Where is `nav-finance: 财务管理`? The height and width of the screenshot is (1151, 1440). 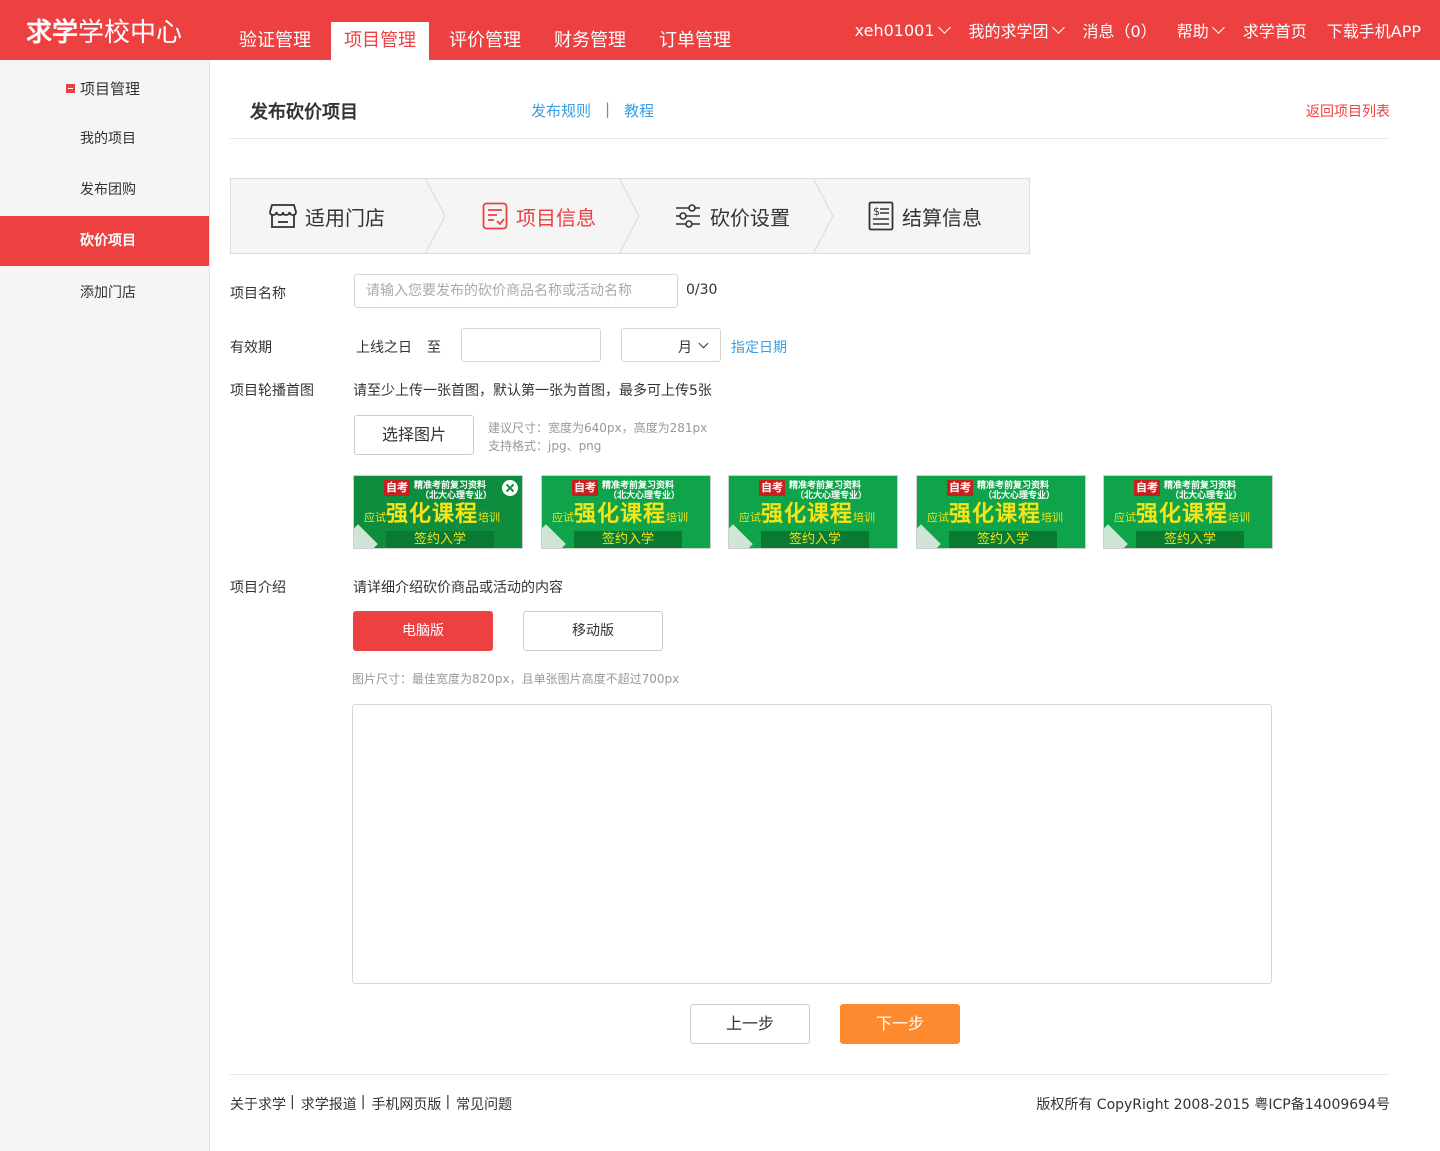
nav-finance: 财务管理 is located at coordinates (590, 41).